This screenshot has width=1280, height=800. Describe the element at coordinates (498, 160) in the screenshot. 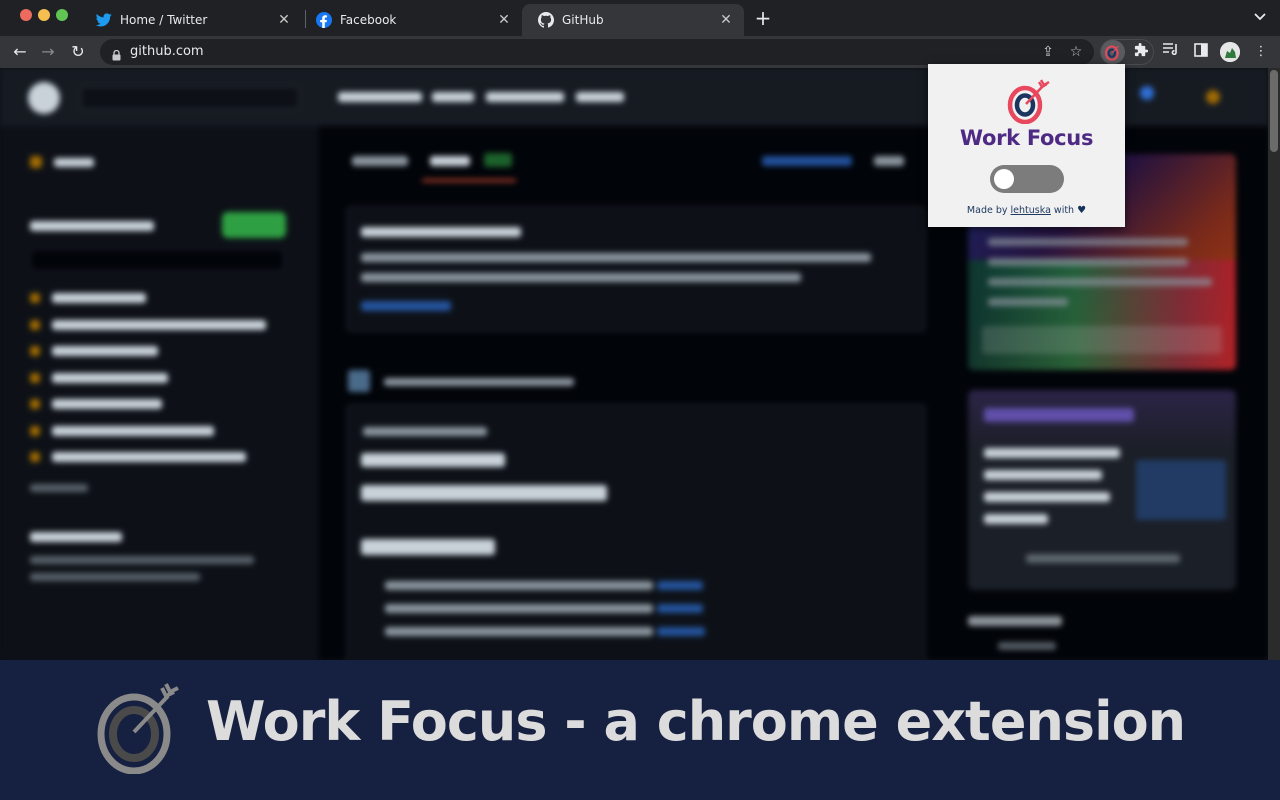

I see `placeholder-badge` at that location.